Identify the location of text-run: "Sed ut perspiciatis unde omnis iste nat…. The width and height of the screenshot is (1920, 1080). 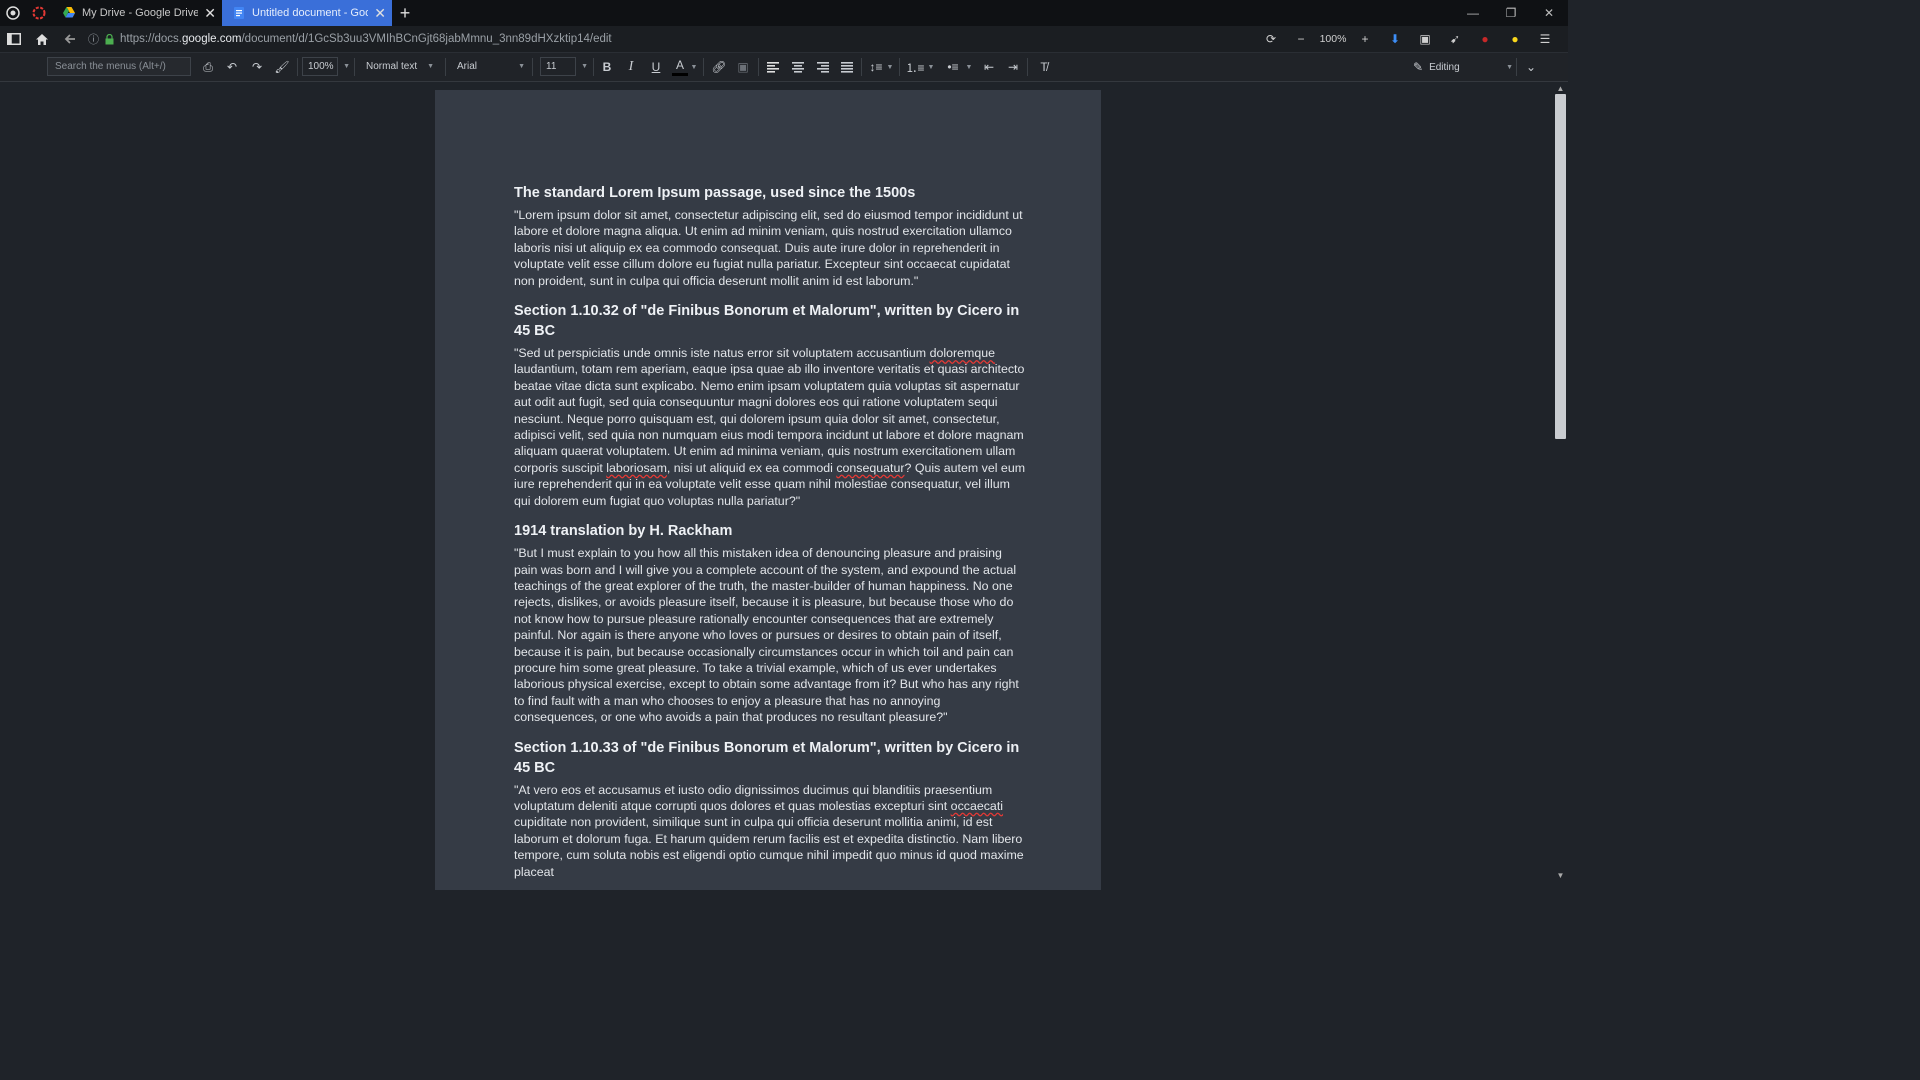
(722, 353).